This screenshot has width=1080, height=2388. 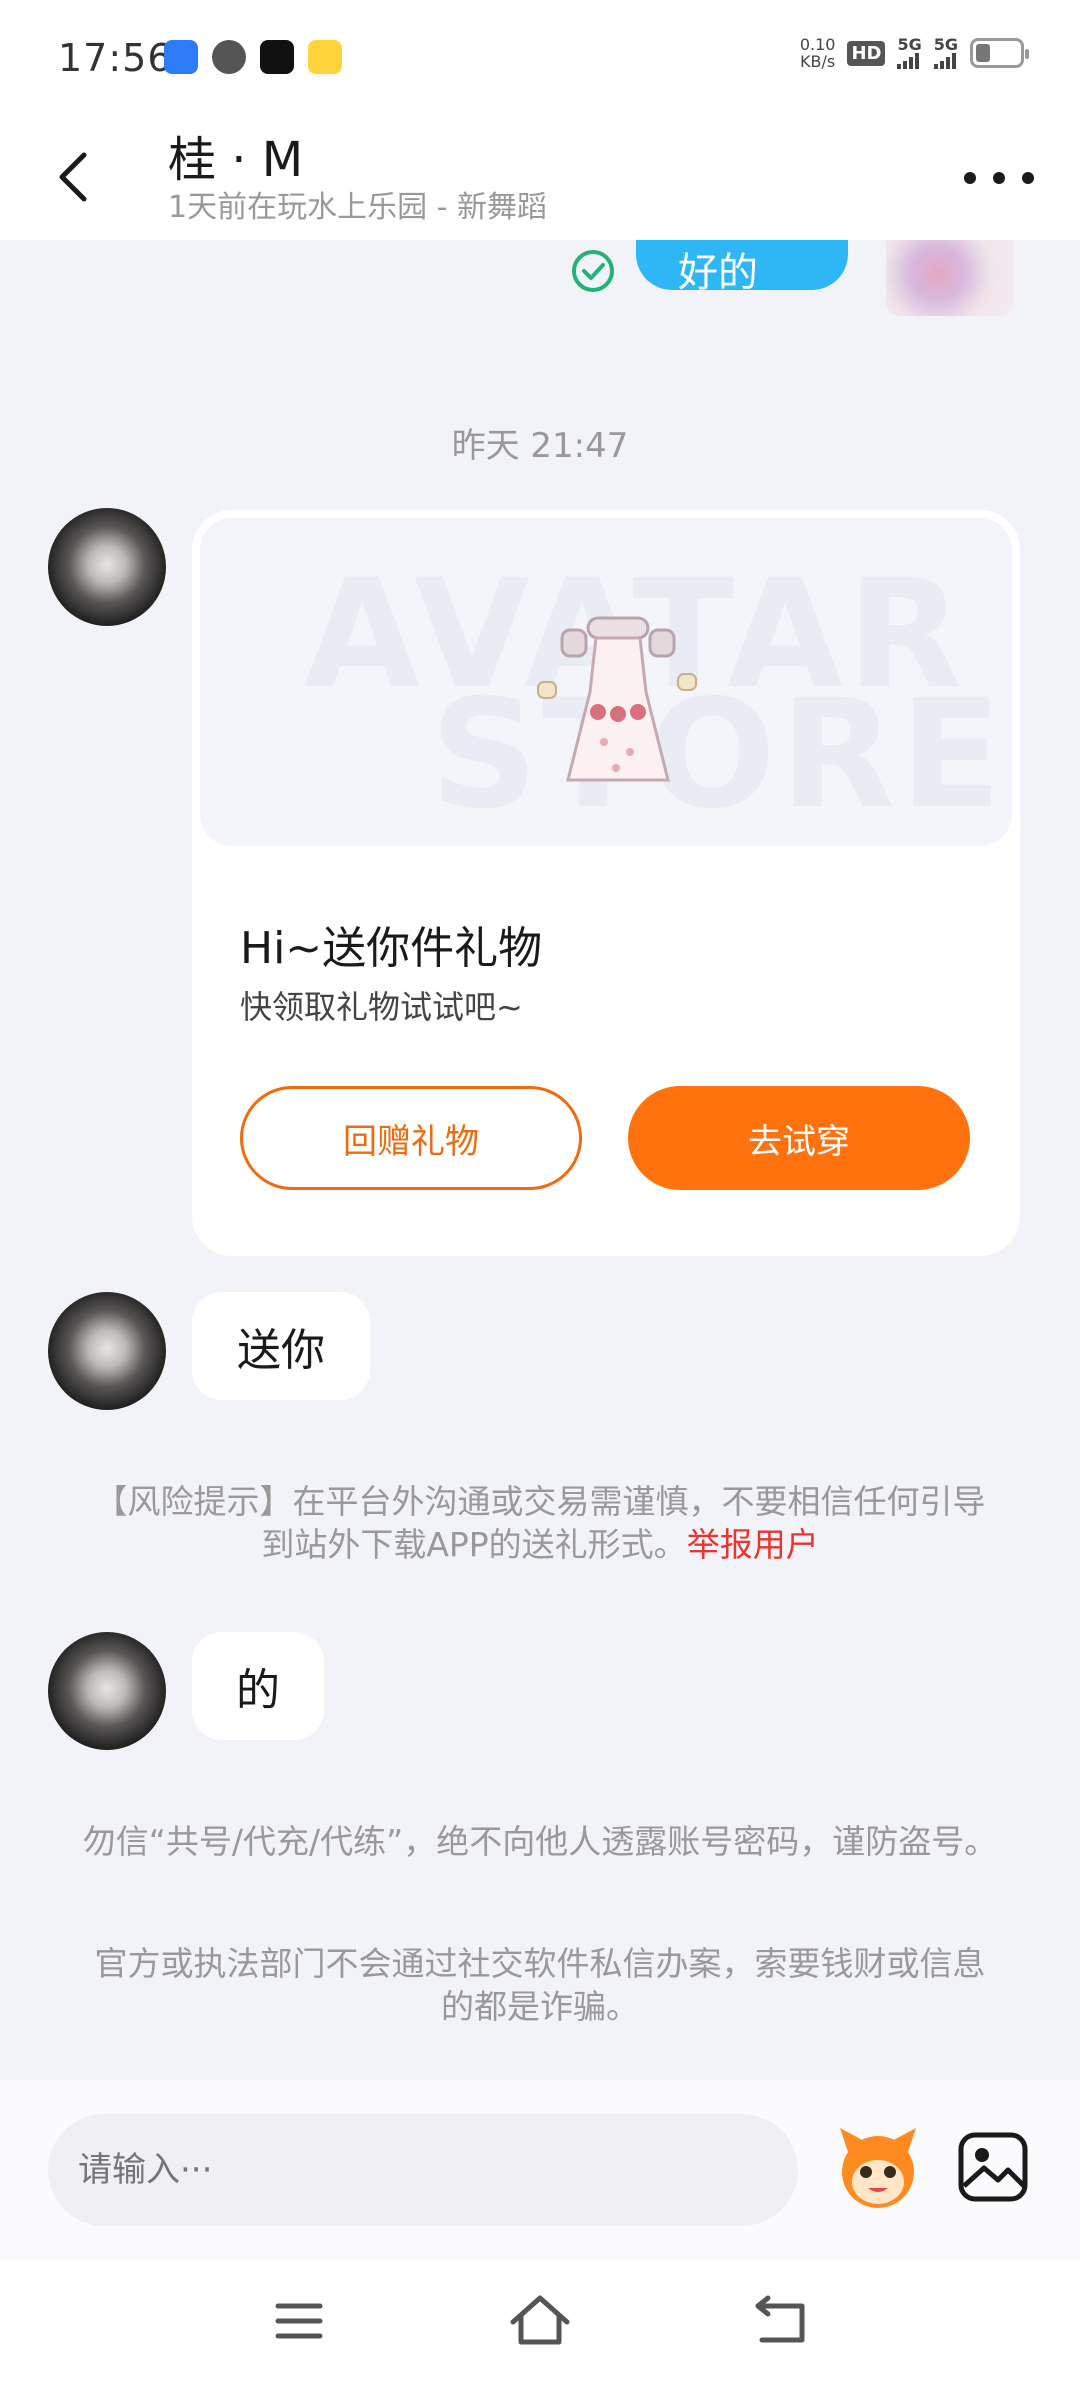 What do you see at coordinates (258, 1686) in the screenshot?
I see `received-message-bubble: 的` at bounding box center [258, 1686].